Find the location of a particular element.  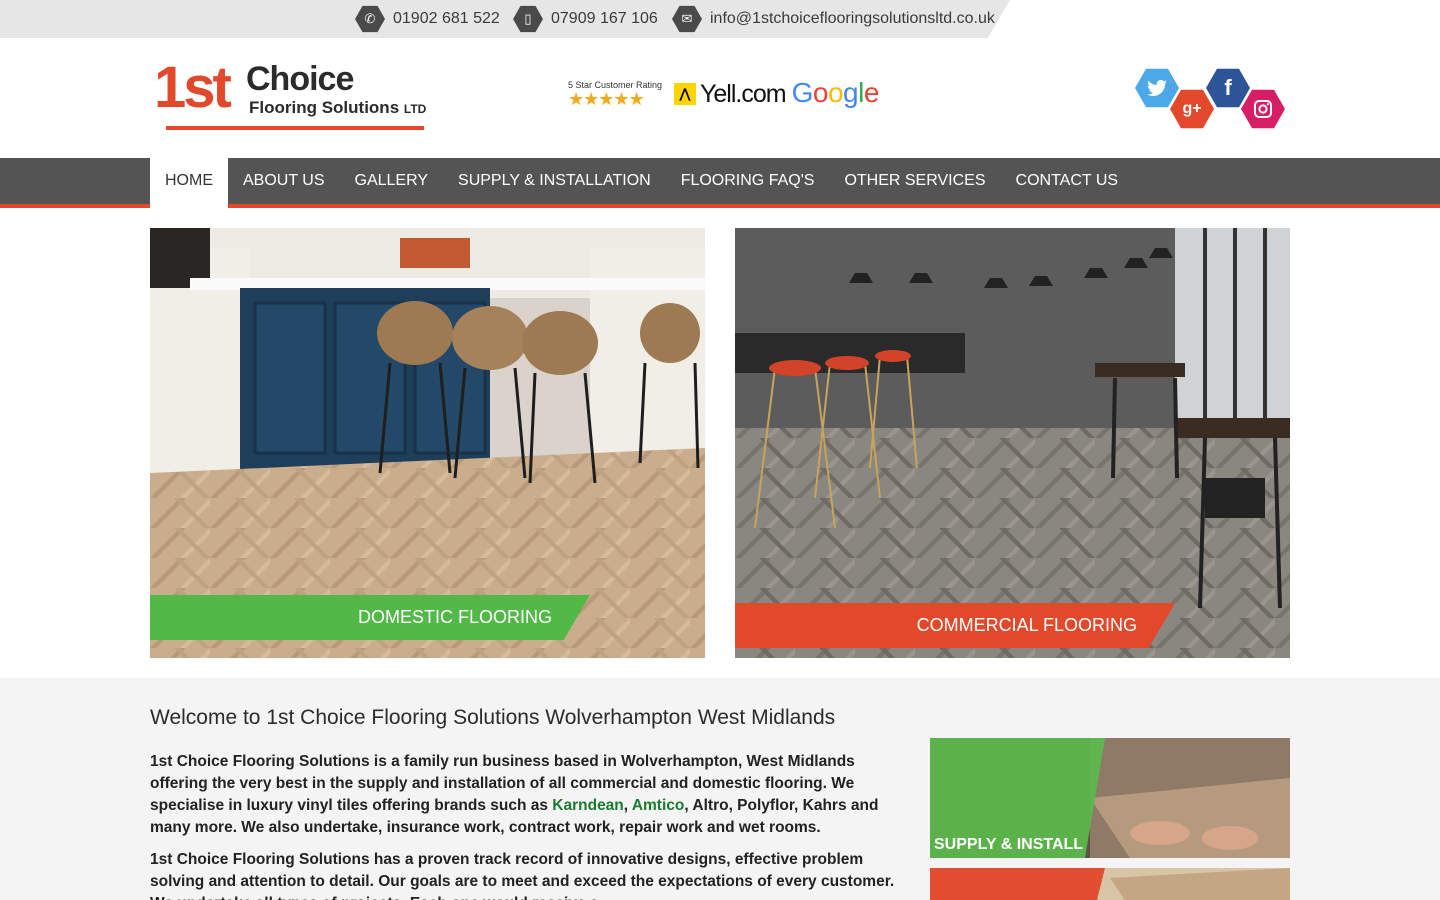

supply-install-label: SUPPLY & INSTALL is located at coordinates (1008, 845).